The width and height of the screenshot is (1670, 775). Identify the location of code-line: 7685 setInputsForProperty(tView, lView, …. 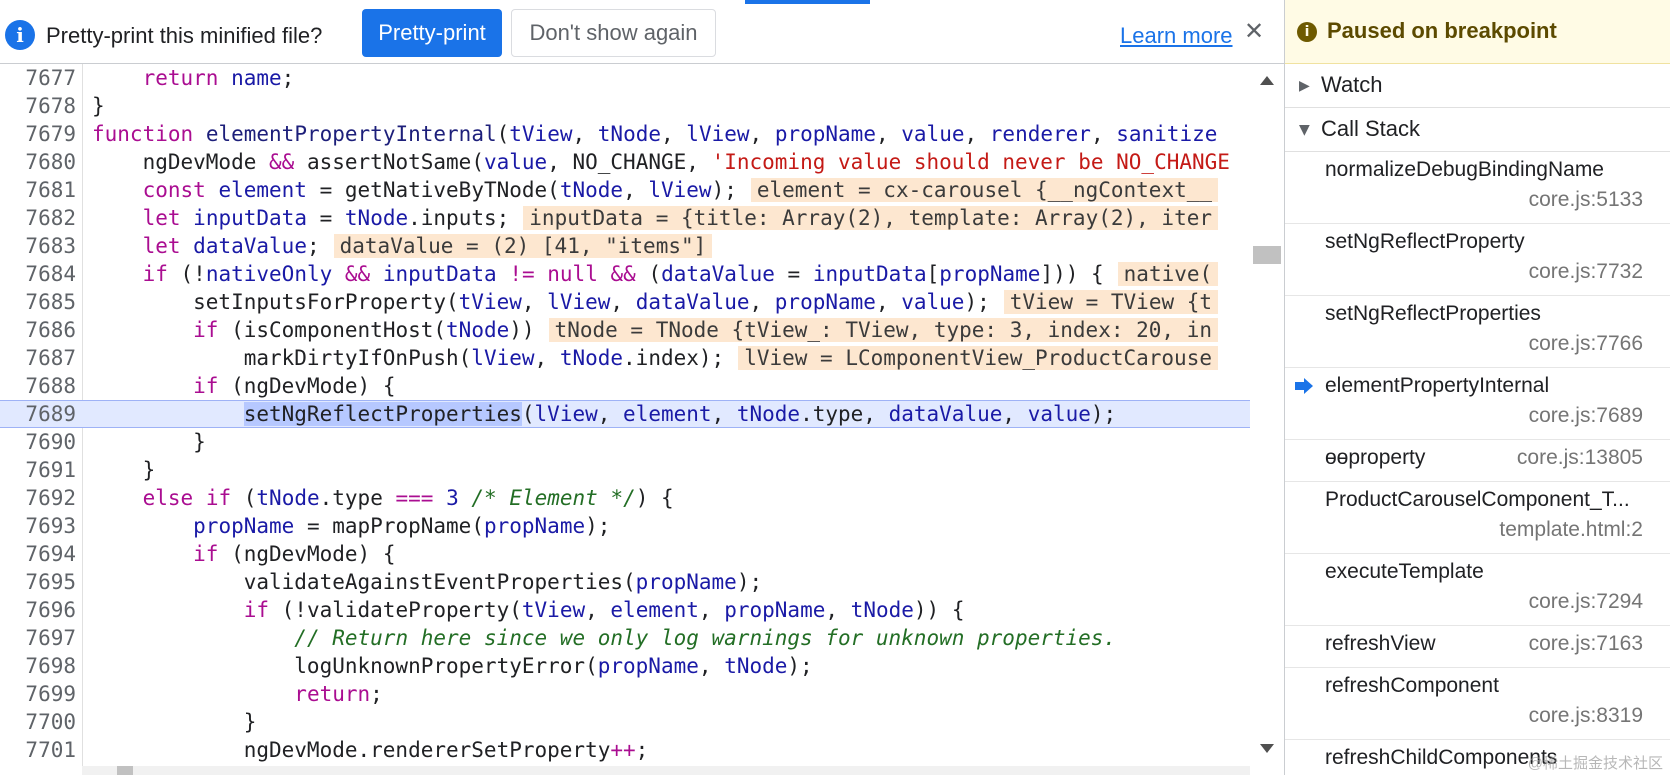
(625, 302).